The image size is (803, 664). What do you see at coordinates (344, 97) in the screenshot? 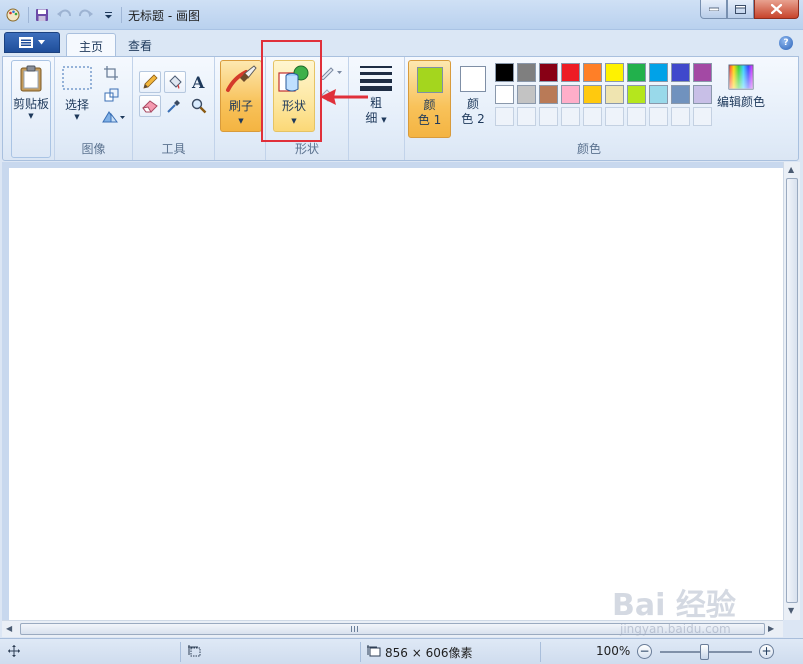
I see `red-arrow-icon` at bounding box center [344, 97].